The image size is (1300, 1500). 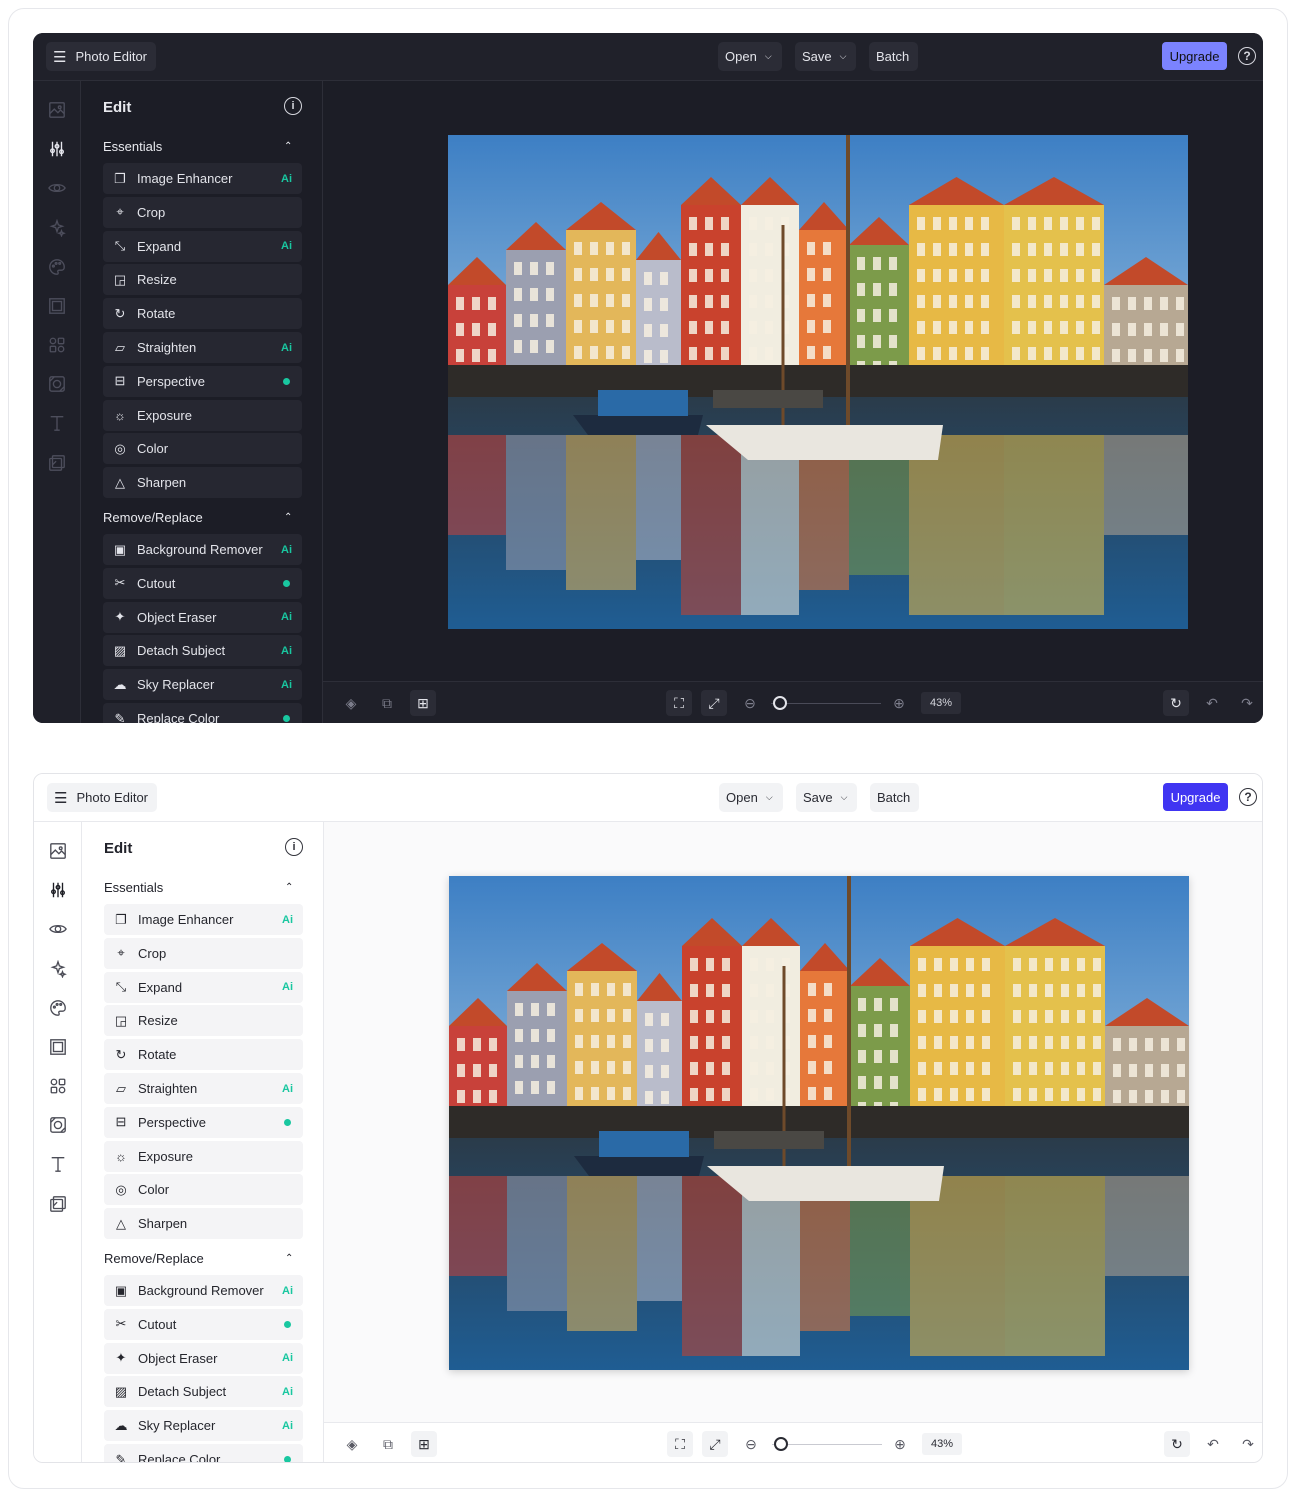 What do you see at coordinates (387, 703) in the screenshot?
I see `compare-icon: ⧉` at bounding box center [387, 703].